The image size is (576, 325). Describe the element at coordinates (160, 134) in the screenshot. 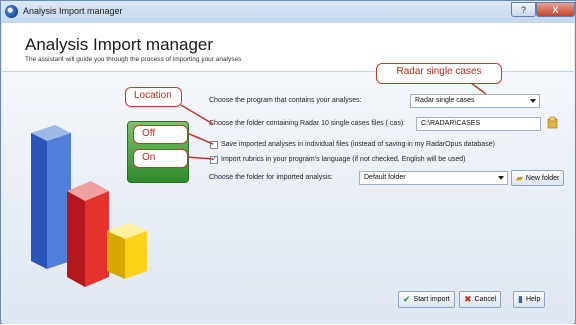

I see `callout-off: Off` at that location.